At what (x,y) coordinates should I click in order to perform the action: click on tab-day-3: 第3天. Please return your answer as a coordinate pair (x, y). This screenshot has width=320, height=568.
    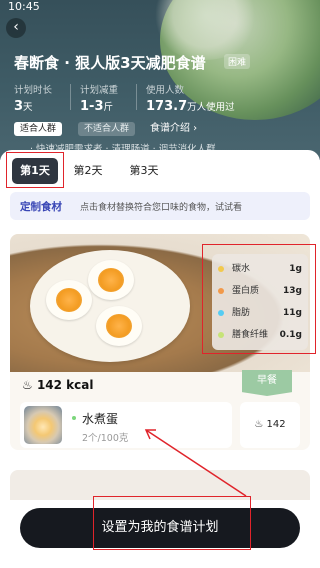
    Looking at the image, I should click on (144, 171).